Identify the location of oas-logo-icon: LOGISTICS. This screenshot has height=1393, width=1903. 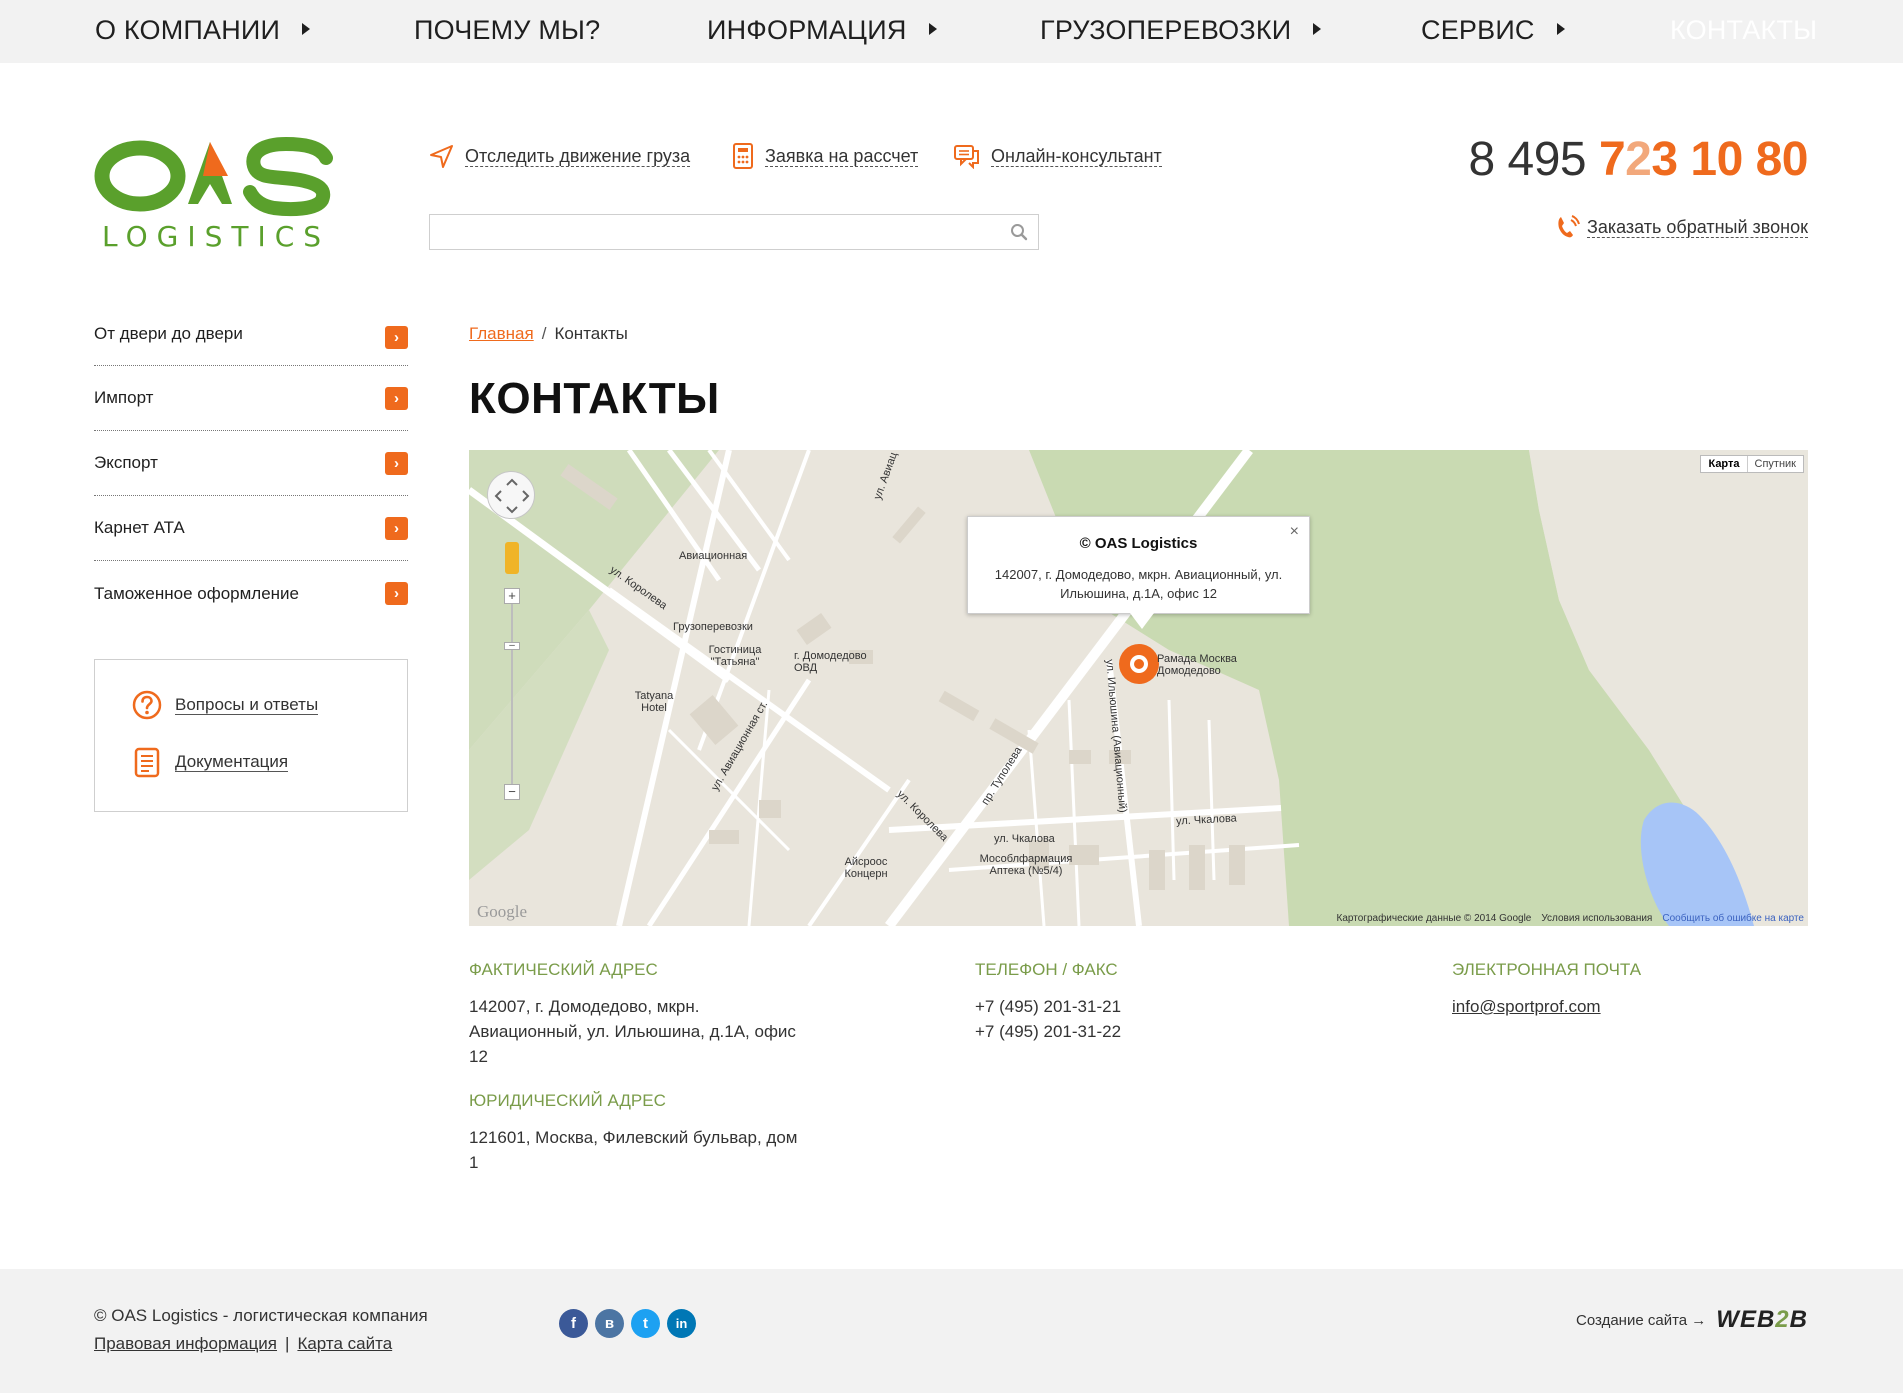
(213, 194).